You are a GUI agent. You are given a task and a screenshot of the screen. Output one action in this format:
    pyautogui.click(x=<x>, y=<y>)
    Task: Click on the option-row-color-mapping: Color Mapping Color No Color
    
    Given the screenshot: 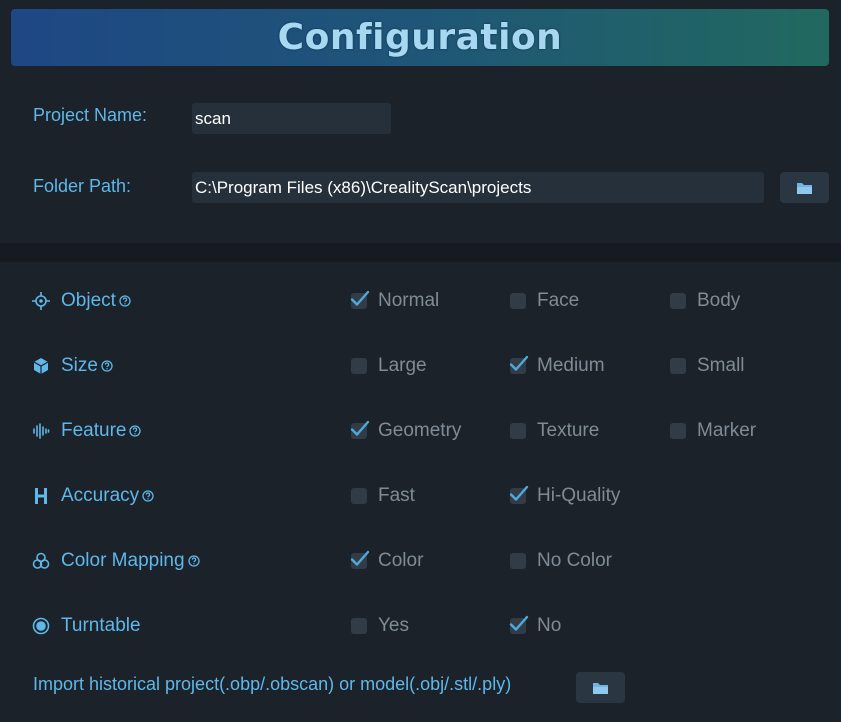 What is the action you would take?
    pyautogui.click(x=420, y=561)
    